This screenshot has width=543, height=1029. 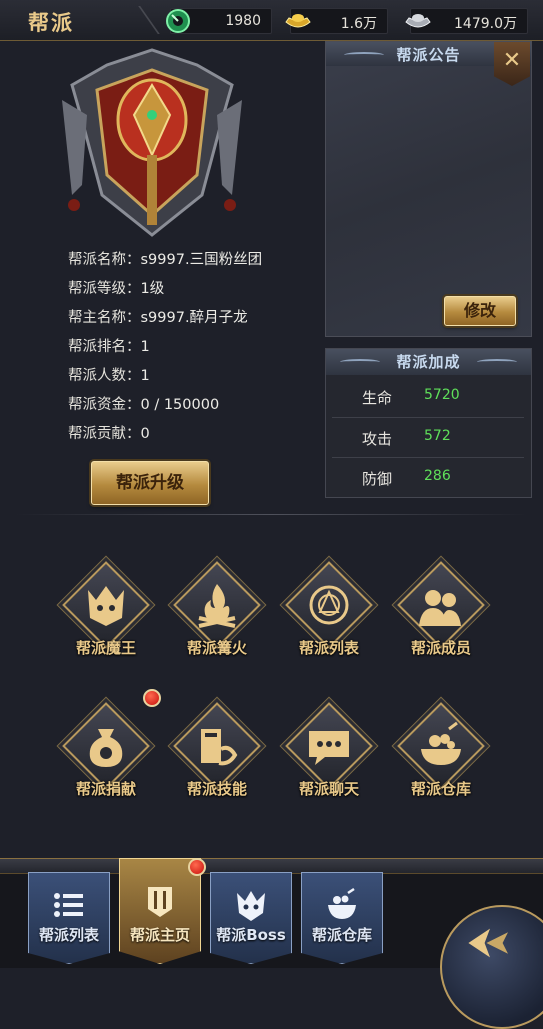 What do you see at coordinates (271, 866) in the screenshot?
I see `bottom-rail` at bounding box center [271, 866].